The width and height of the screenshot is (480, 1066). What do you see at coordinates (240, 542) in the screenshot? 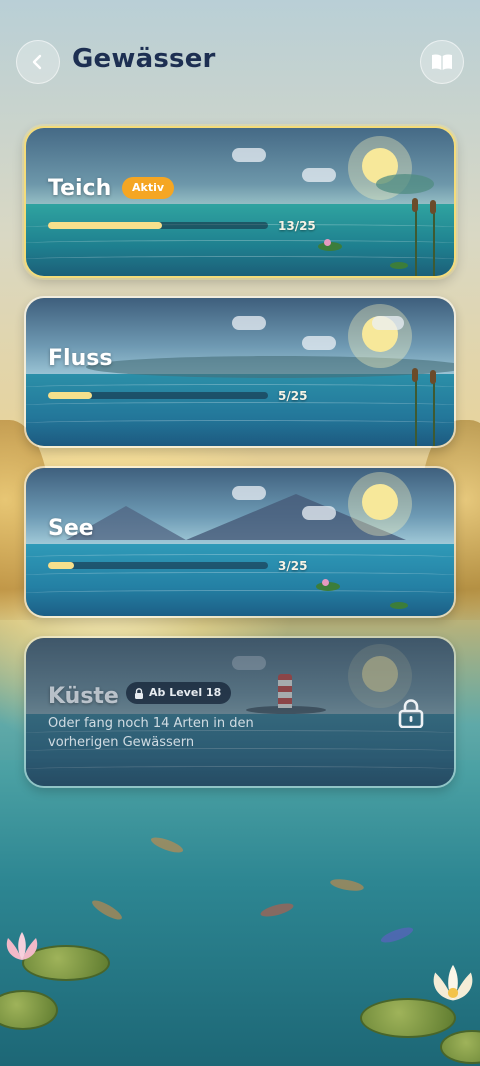
I see `water-card-see: See 3/25` at bounding box center [240, 542].